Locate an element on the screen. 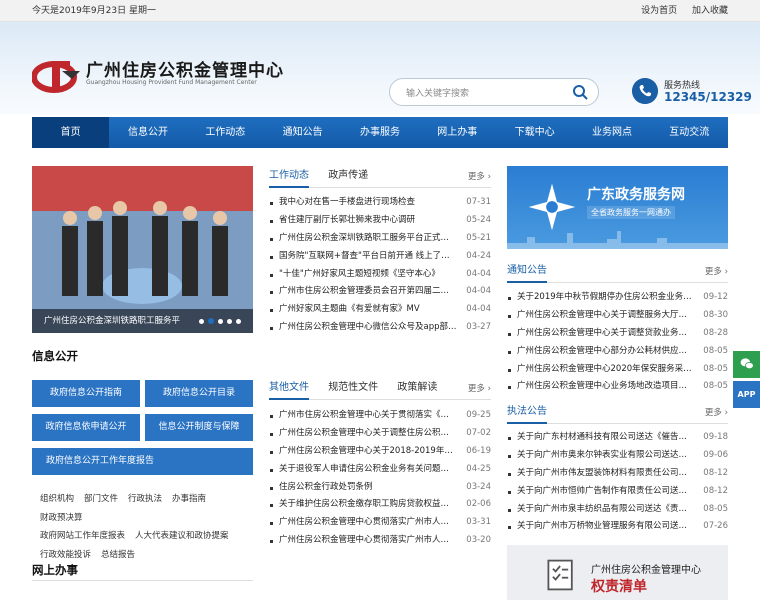 The height and width of the screenshot is (600, 760). notices-title: 通知公告 is located at coordinates (527, 272).